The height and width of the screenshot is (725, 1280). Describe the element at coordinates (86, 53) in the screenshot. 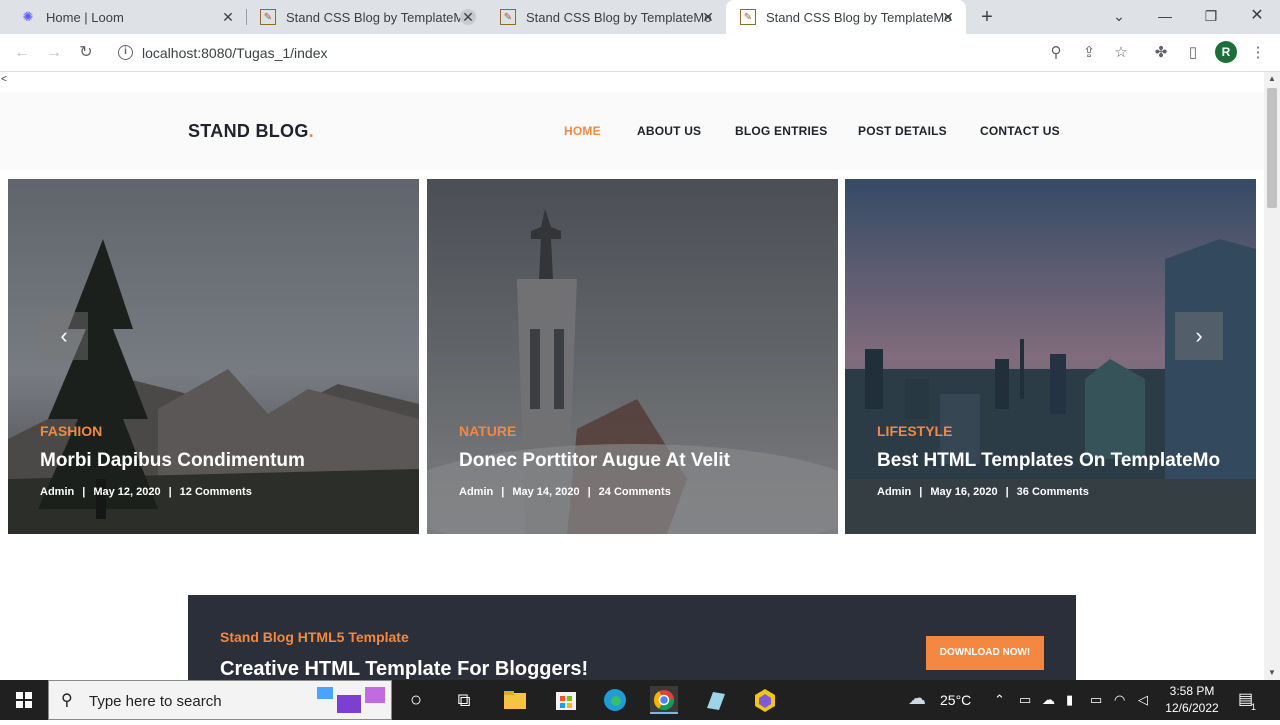

I see `reload-button: ↻` at that location.